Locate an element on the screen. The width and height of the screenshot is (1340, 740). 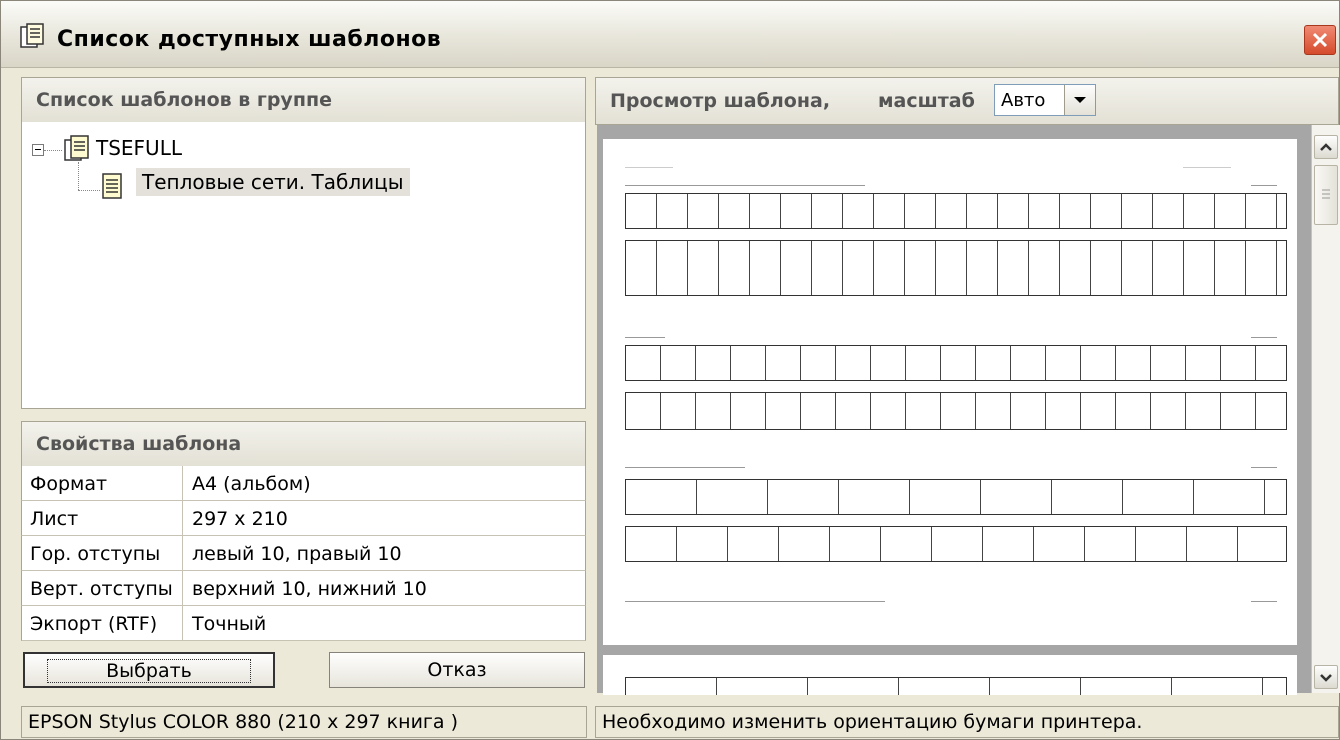
property-row-vertical-margins: Верт. отступы верхний 10, нижний 10 is located at coordinates (303, 588).